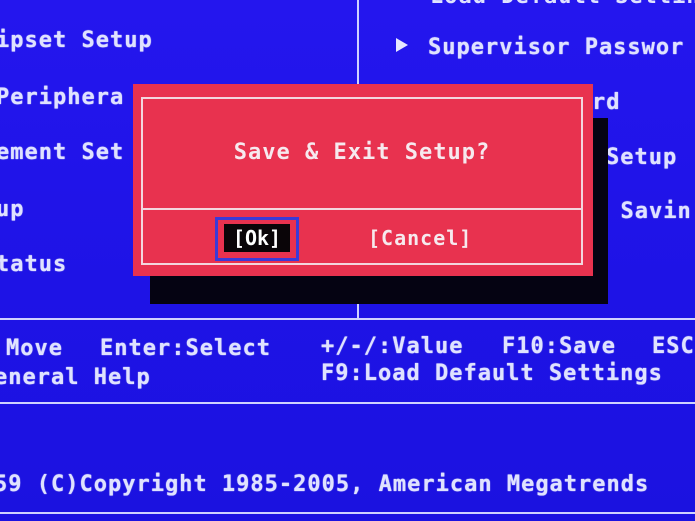 This screenshot has height=521, width=695. What do you see at coordinates (62, 97) in the screenshot?
I see `menu-item-peripherals: Periphera` at bounding box center [62, 97].